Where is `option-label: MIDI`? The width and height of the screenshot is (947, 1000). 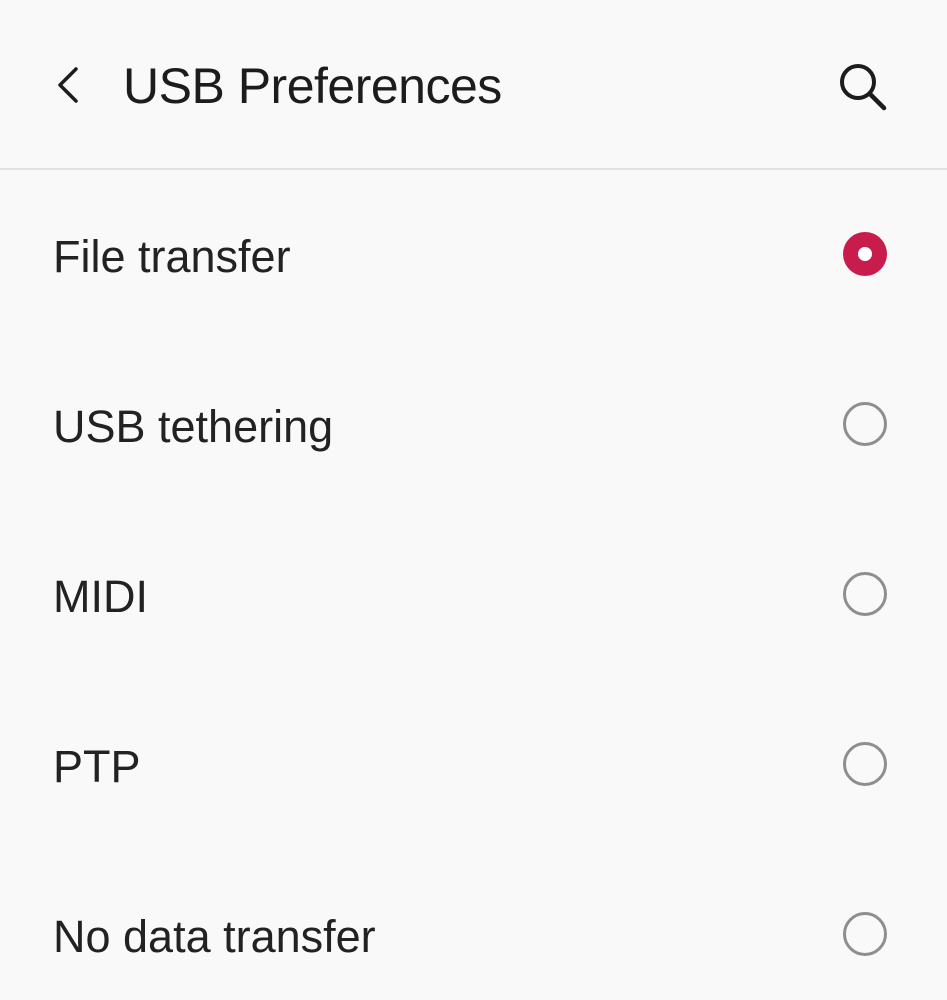 option-label: MIDI is located at coordinates (100, 596).